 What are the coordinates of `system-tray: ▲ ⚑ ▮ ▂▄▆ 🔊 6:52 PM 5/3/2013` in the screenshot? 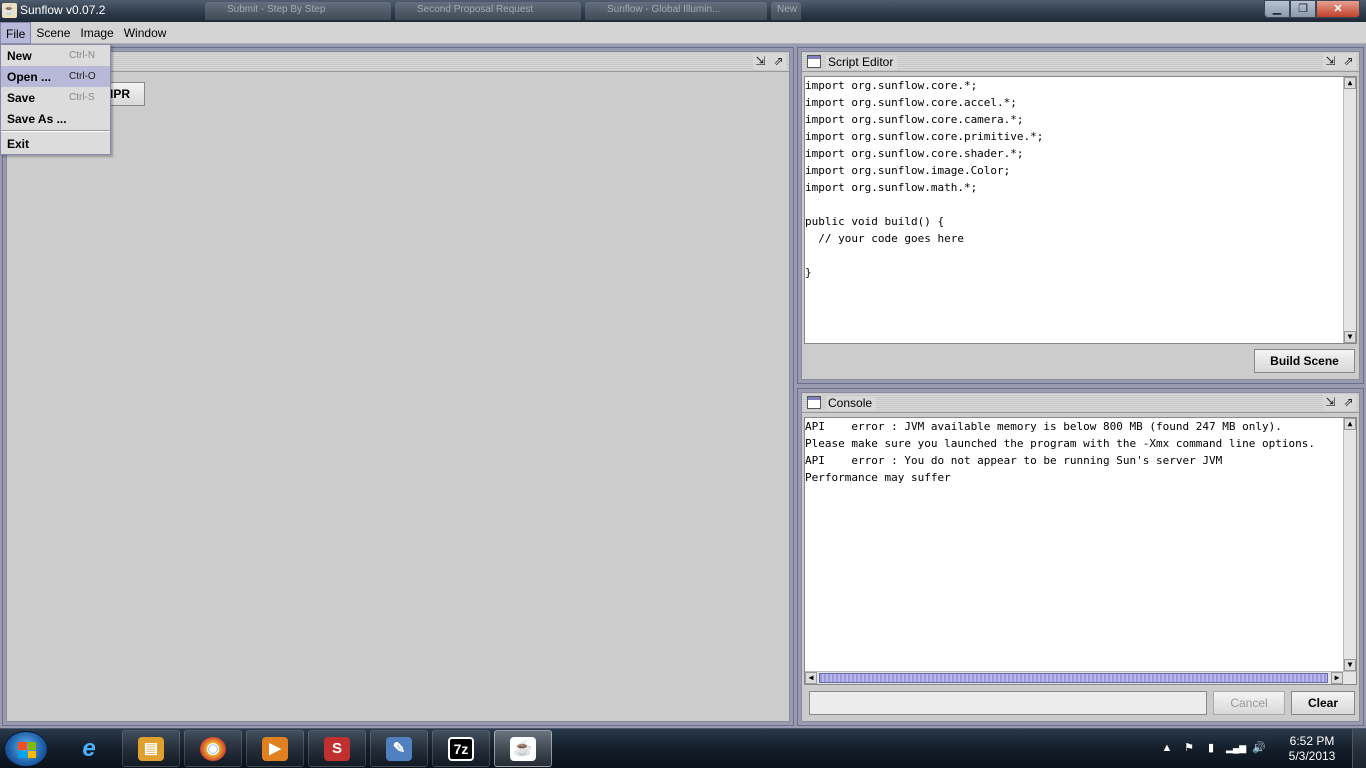 It's located at (1261, 748).